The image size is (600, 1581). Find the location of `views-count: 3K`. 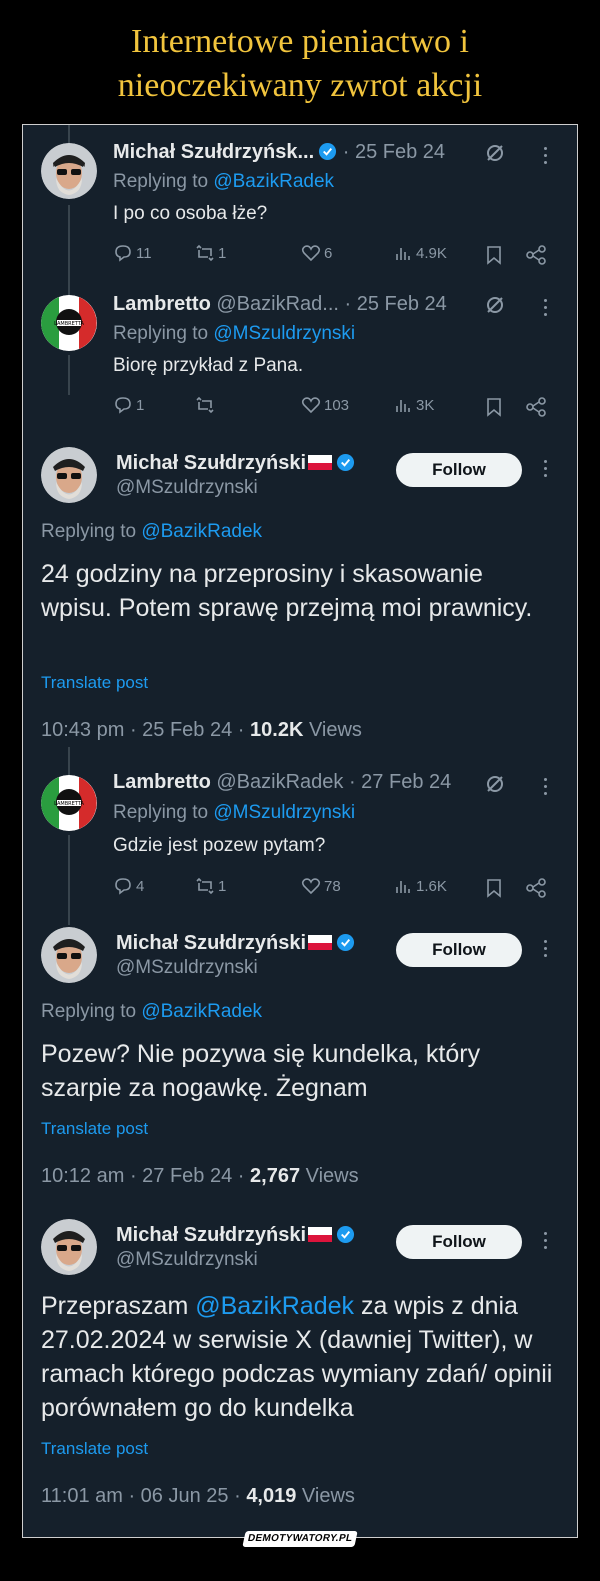

views-count: 3K is located at coordinates (425, 405).